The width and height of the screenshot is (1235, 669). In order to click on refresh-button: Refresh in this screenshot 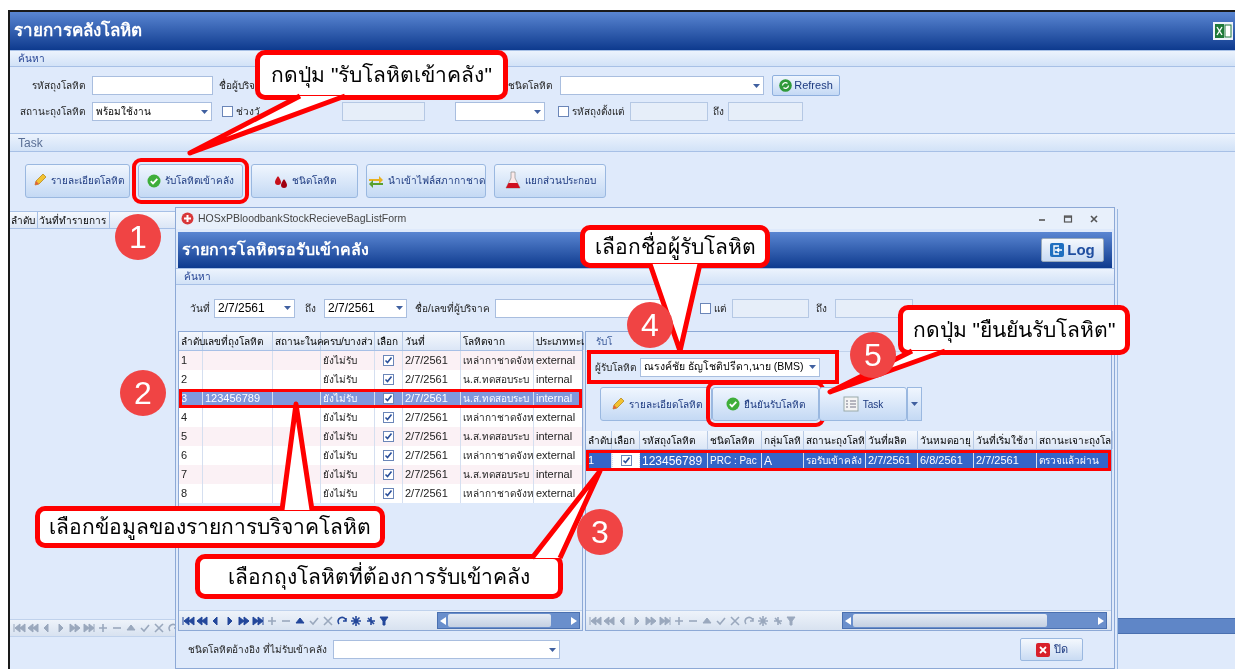, I will do `click(806, 85)`.